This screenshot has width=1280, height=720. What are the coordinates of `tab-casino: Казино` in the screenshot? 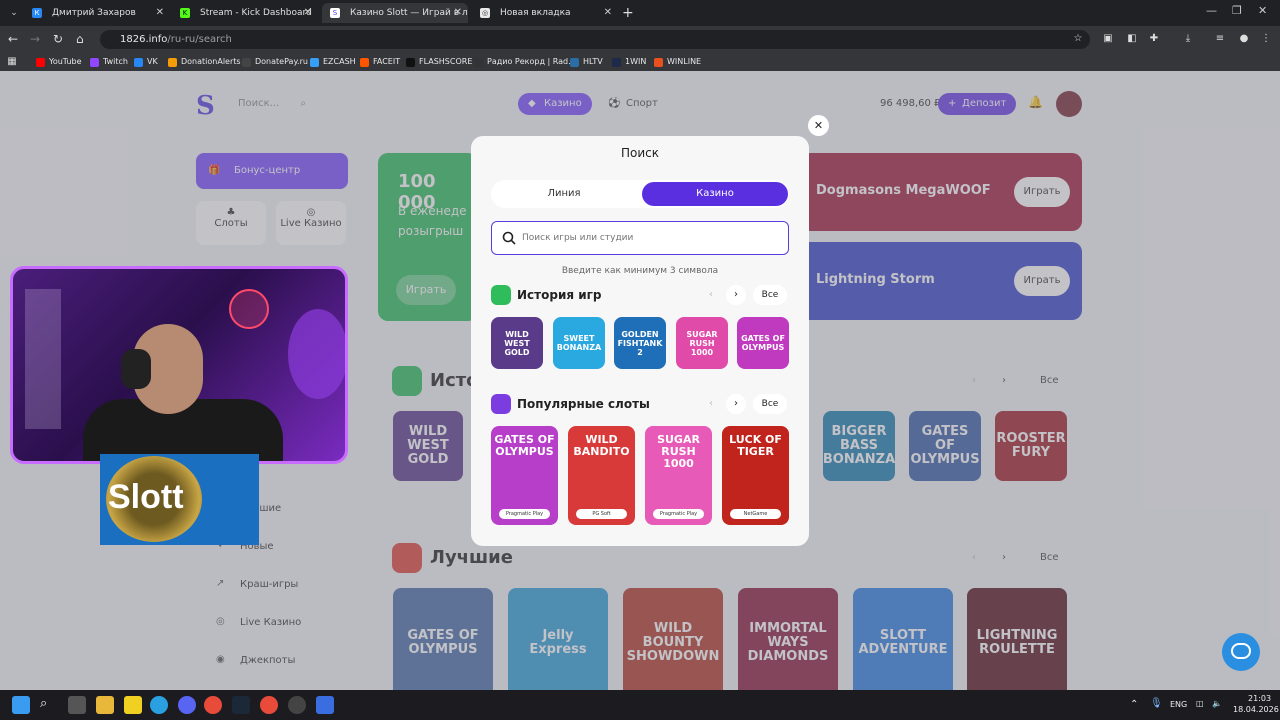 It's located at (715, 194).